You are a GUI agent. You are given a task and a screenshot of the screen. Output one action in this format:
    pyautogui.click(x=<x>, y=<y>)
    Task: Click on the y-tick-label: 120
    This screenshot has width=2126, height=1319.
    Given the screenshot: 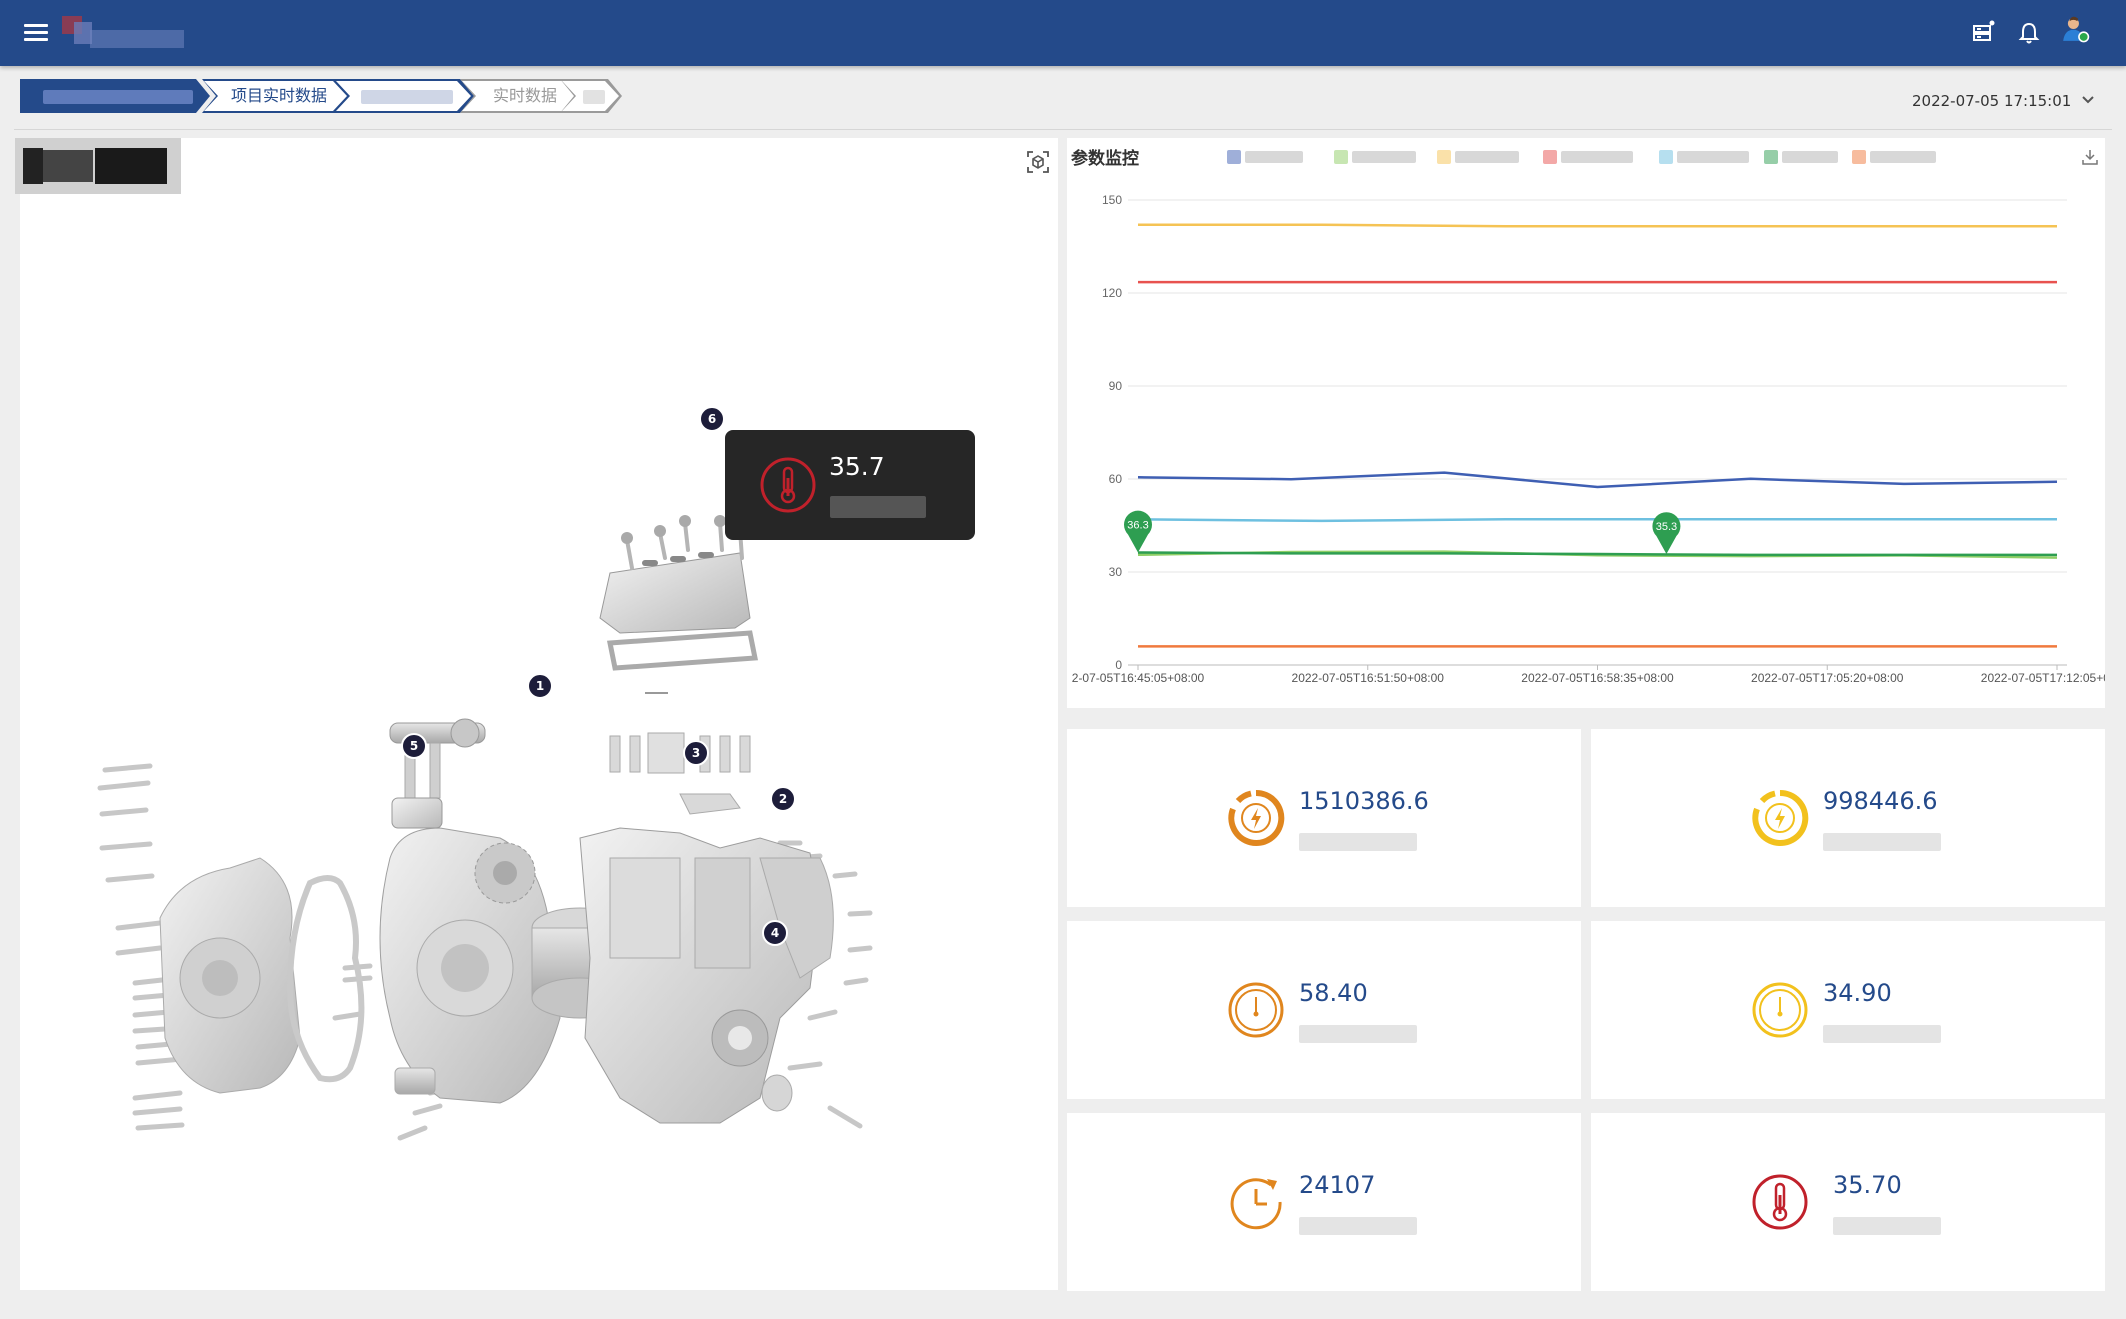 What is the action you would take?
    pyautogui.click(x=1112, y=293)
    